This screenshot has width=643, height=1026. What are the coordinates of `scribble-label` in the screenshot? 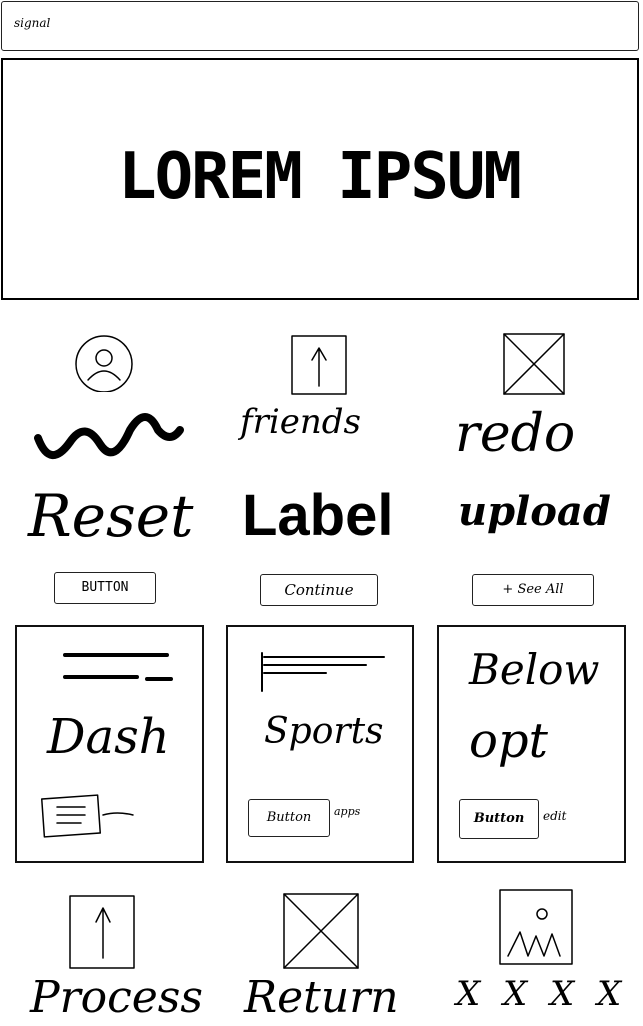 It's located at (109, 436).